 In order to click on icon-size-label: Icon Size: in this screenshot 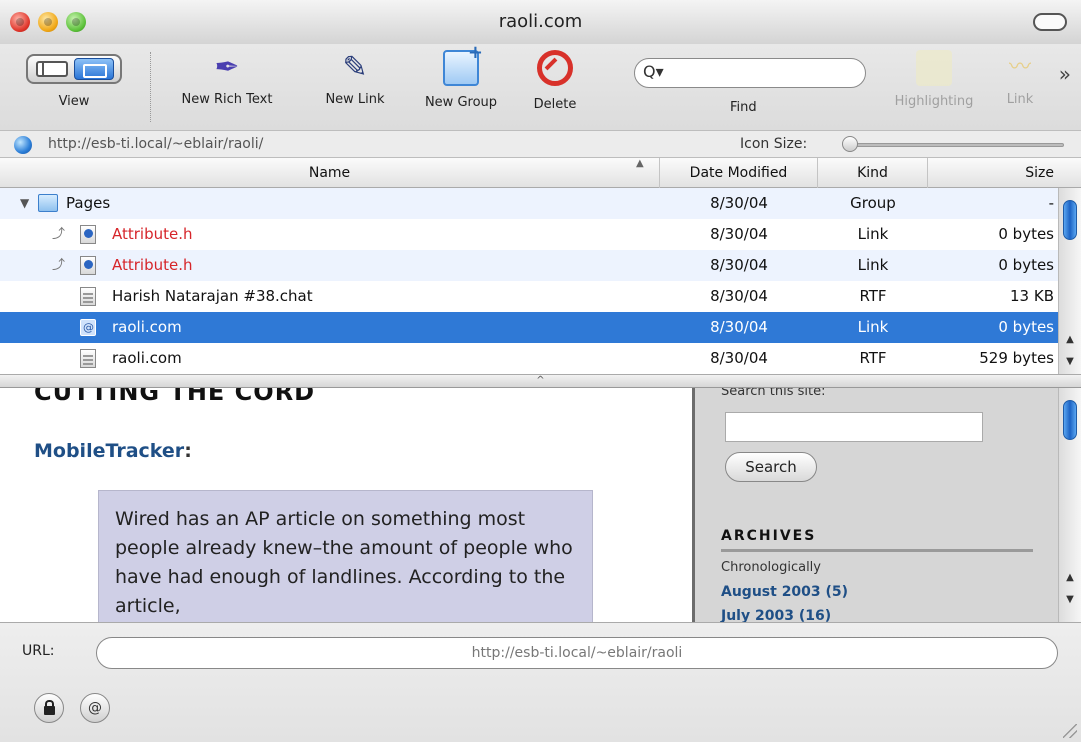, I will do `click(774, 144)`.